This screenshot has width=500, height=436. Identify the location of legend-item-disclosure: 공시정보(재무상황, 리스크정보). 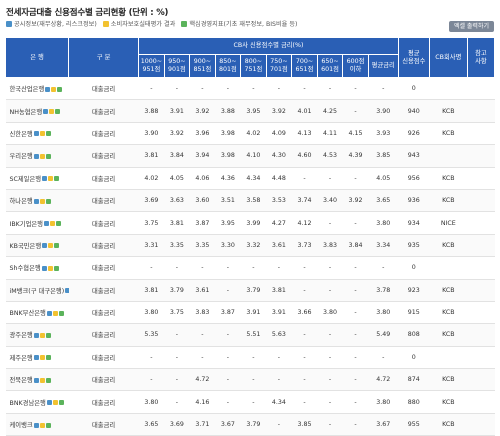
(51, 23).